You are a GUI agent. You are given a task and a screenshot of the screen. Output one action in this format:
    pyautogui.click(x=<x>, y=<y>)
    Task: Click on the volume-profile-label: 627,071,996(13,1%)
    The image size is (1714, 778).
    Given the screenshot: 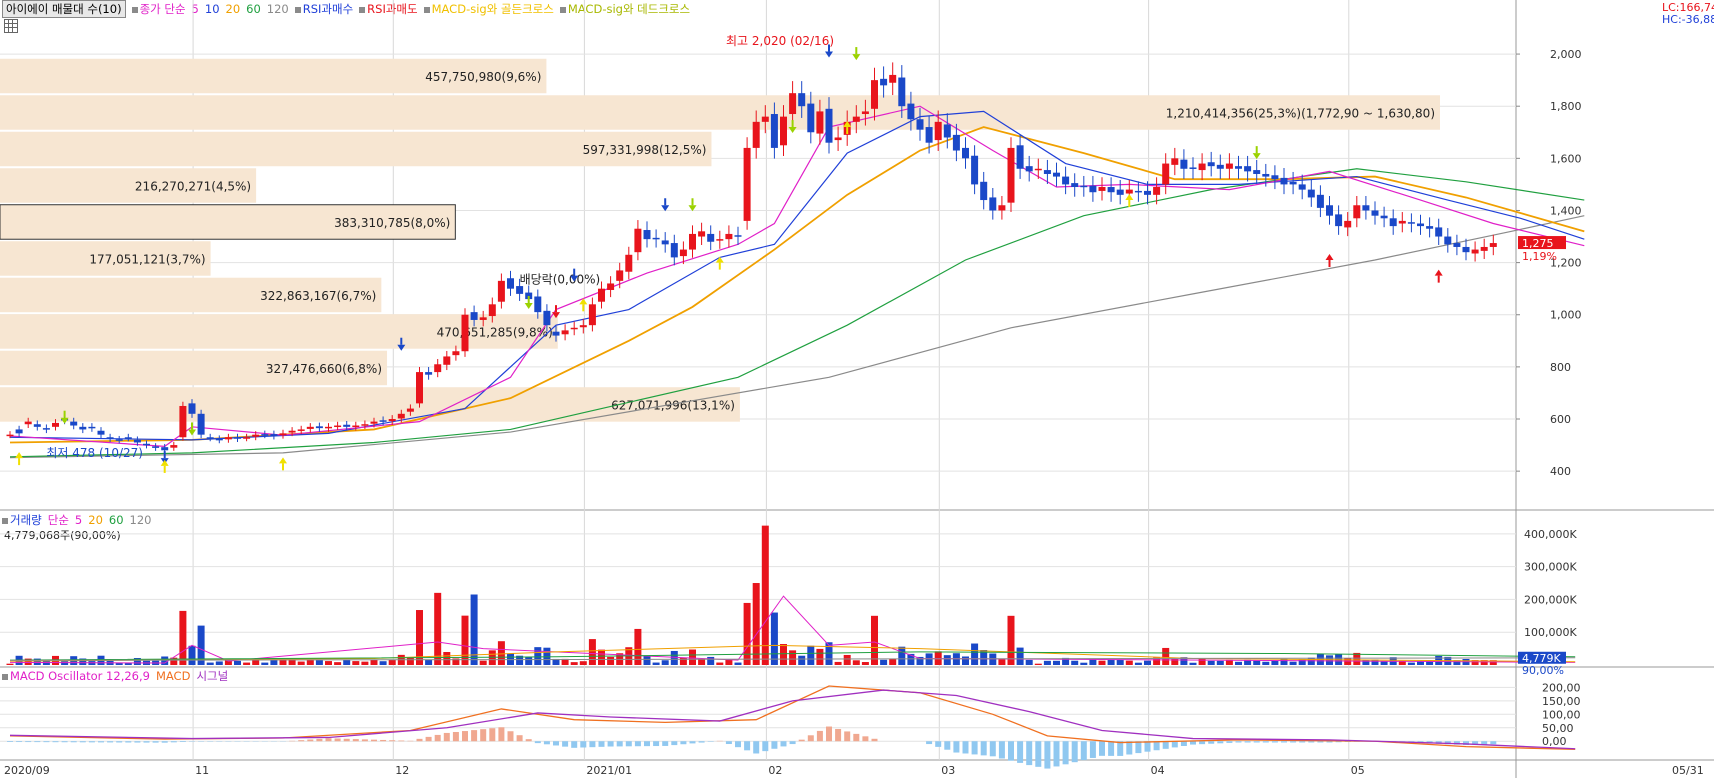 What is the action you would take?
    pyautogui.click(x=673, y=405)
    